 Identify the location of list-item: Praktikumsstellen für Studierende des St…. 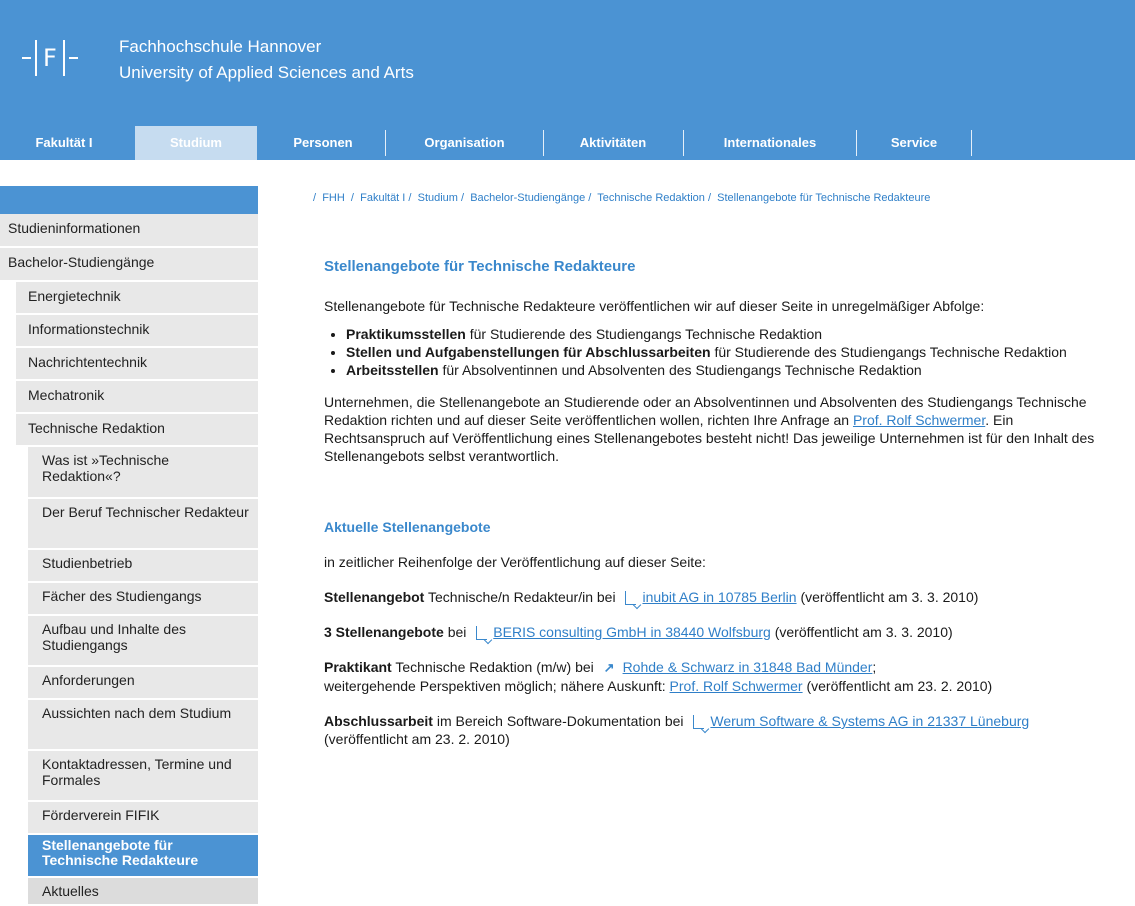
(730, 334).